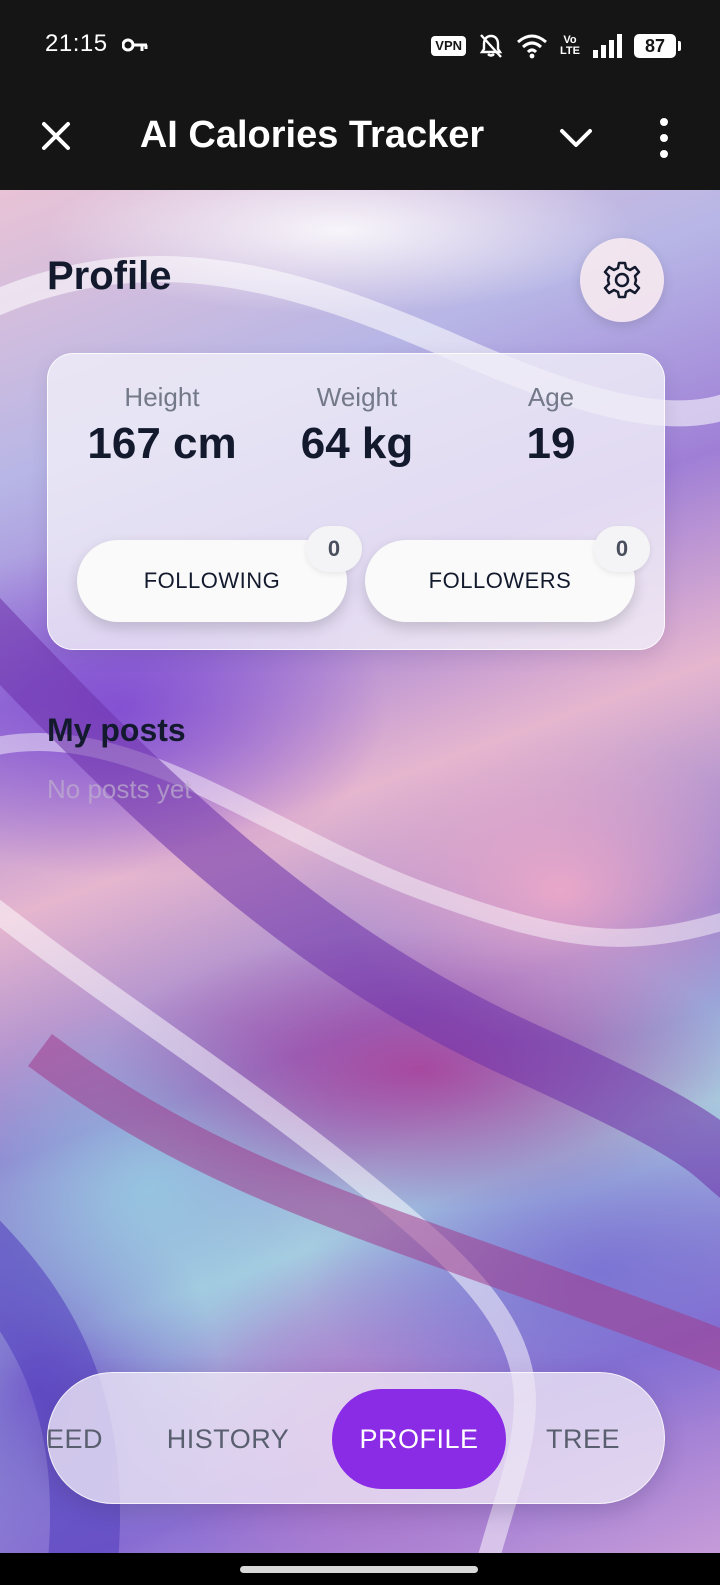  Describe the element at coordinates (551, 443) in the screenshot. I see `stat-age-value: 19` at that location.